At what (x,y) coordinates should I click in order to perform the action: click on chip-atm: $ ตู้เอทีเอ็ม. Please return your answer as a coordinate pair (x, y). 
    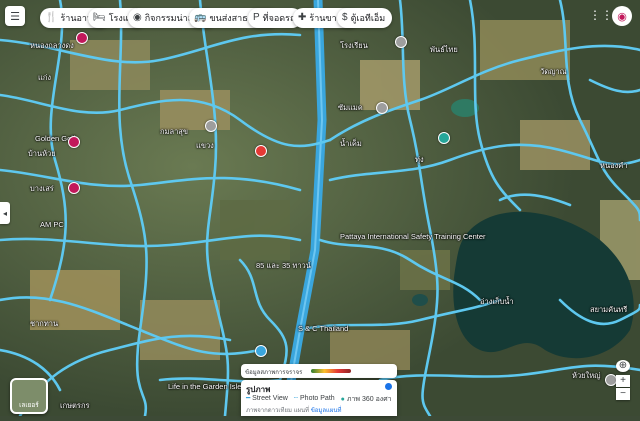
    Looking at the image, I should click on (365, 18).